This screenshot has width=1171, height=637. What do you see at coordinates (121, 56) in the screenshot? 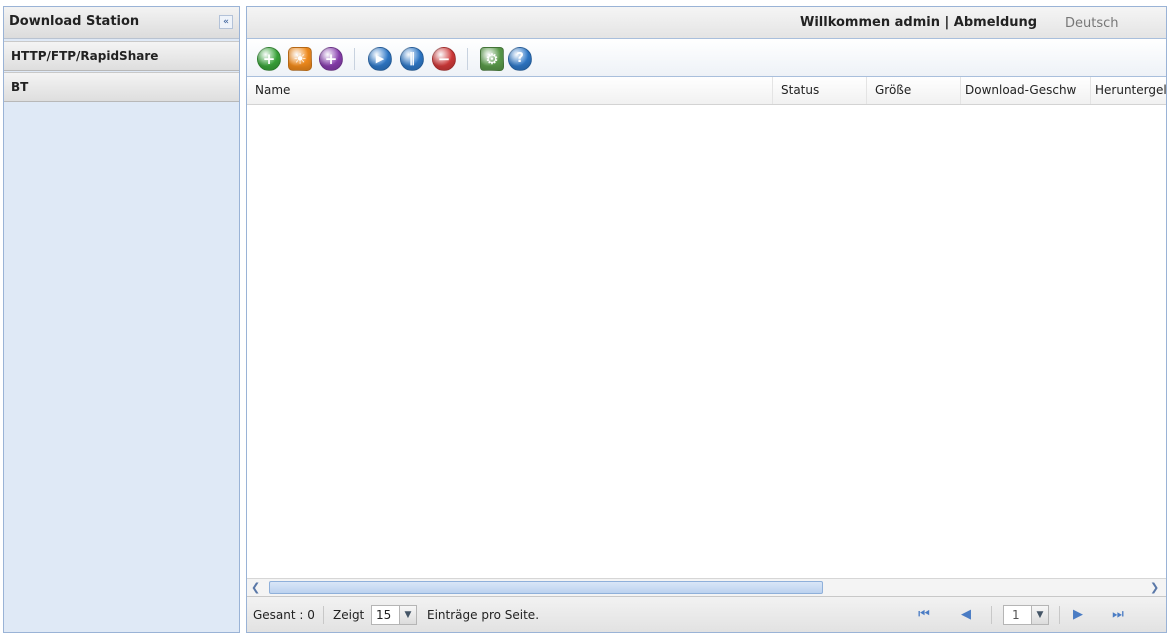
I see `sidebar-item-http-ftp-rapidshare: HTTP/FTP/RapidShare` at bounding box center [121, 56].